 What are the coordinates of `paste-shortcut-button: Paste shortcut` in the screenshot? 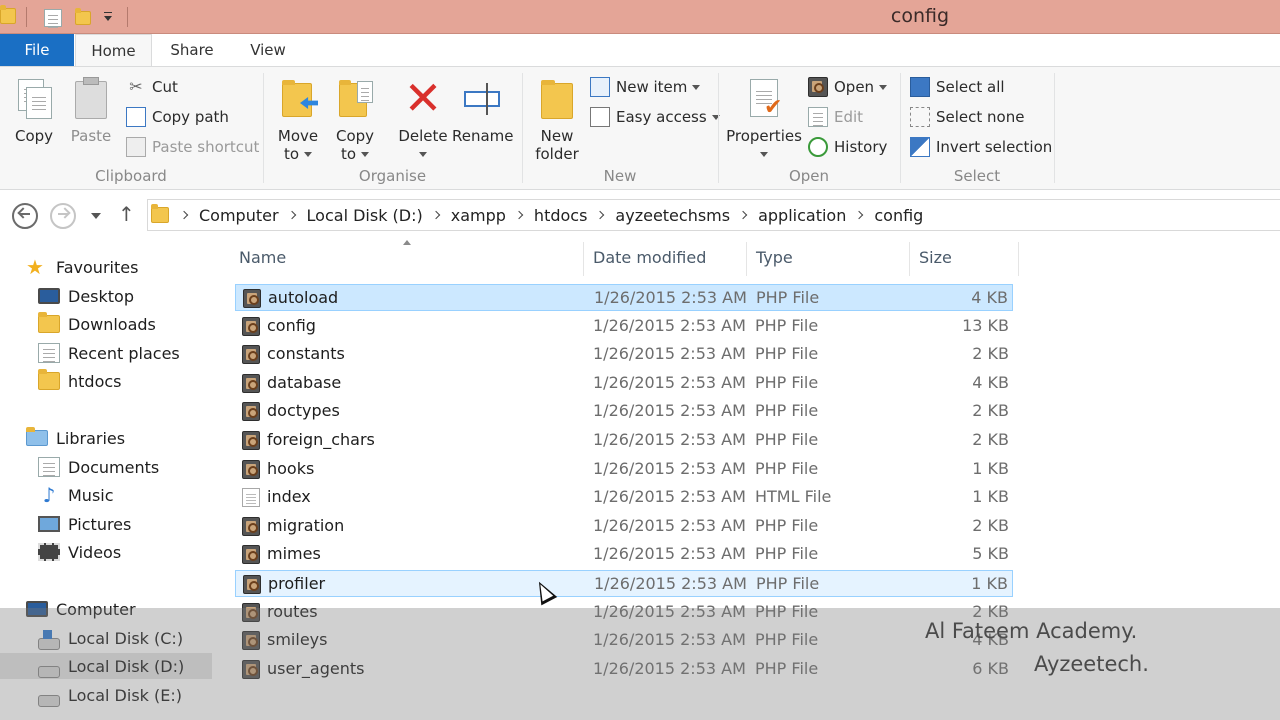 It's located at (192, 147).